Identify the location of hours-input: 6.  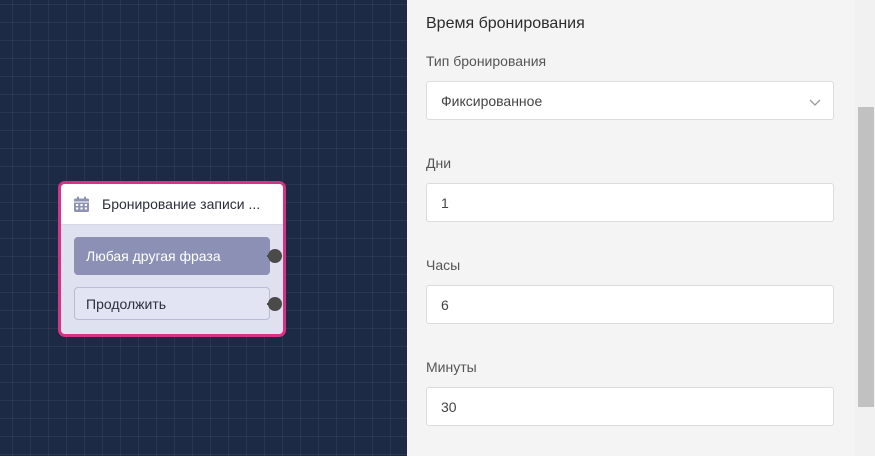
(630, 304).